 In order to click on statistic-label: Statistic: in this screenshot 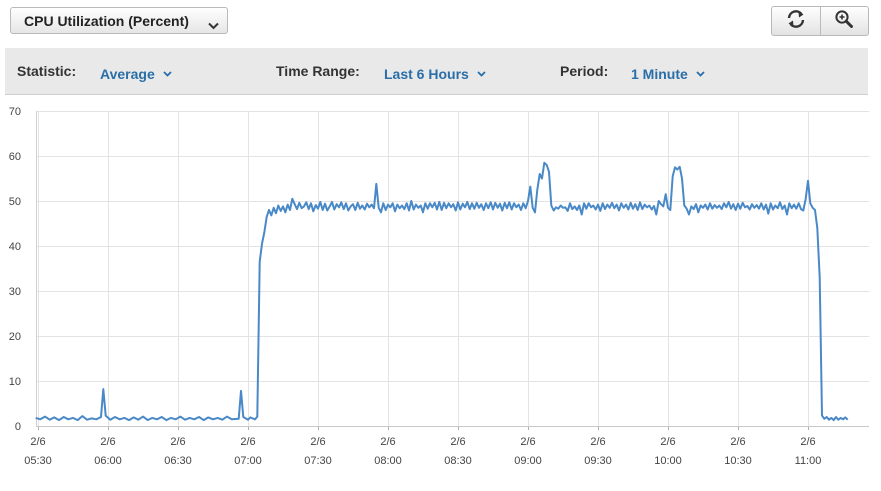, I will do `click(47, 71)`.